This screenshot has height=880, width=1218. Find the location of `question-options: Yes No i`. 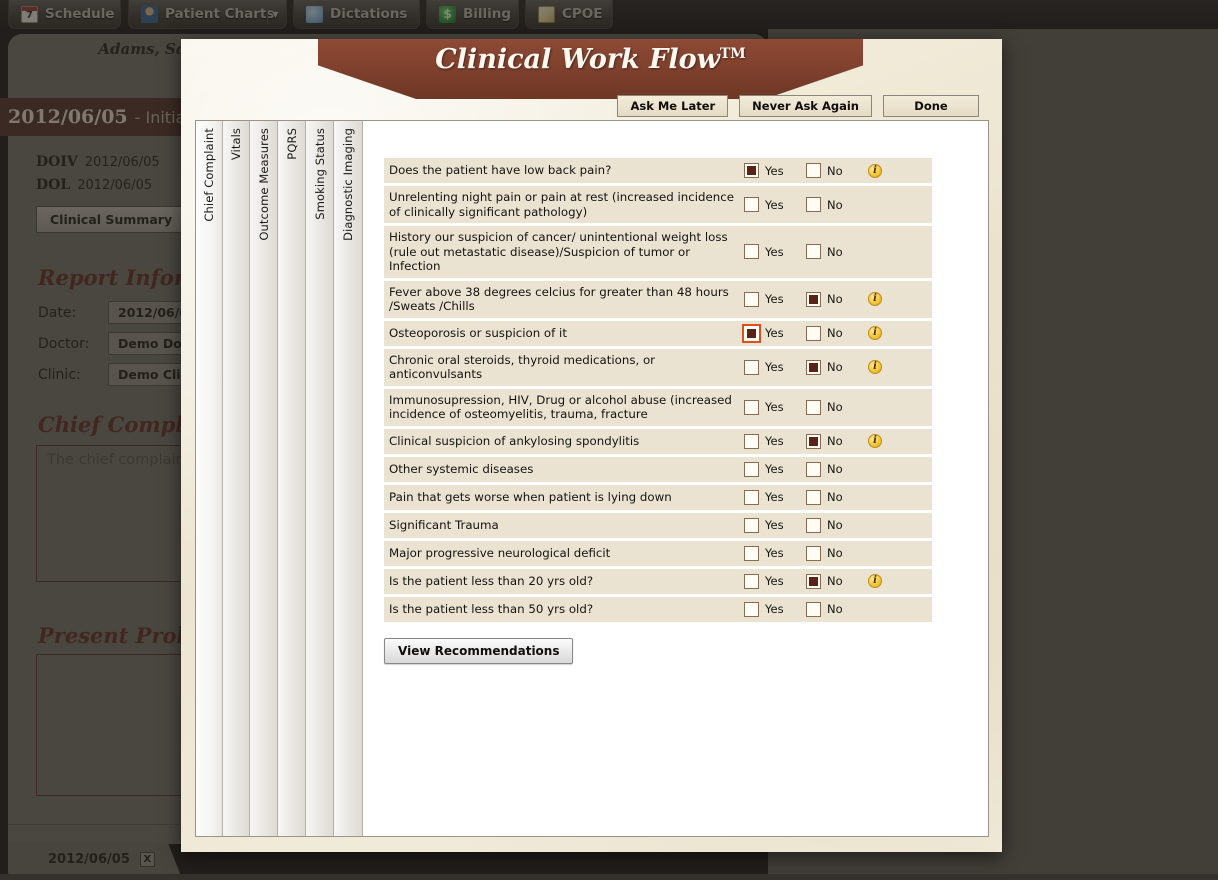

question-options: Yes No i is located at coordinates (837, 333).